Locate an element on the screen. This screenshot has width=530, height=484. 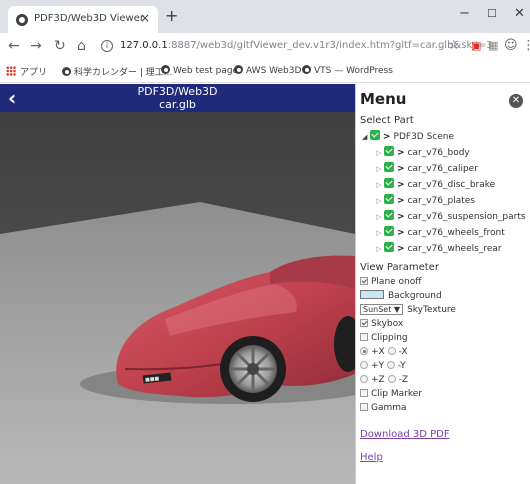
menu-close-icon: ✕ is located at coordinates (516, 101).